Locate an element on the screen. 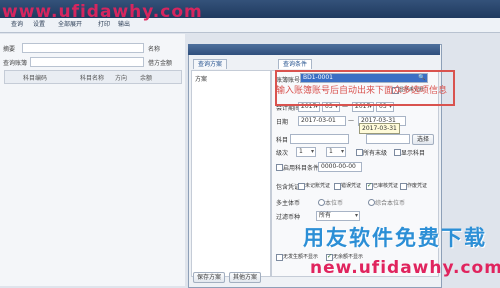 This screenshot has height=288, width=500. subject-filter-label: 启用科目条件 is located at coordinates (301, 168).